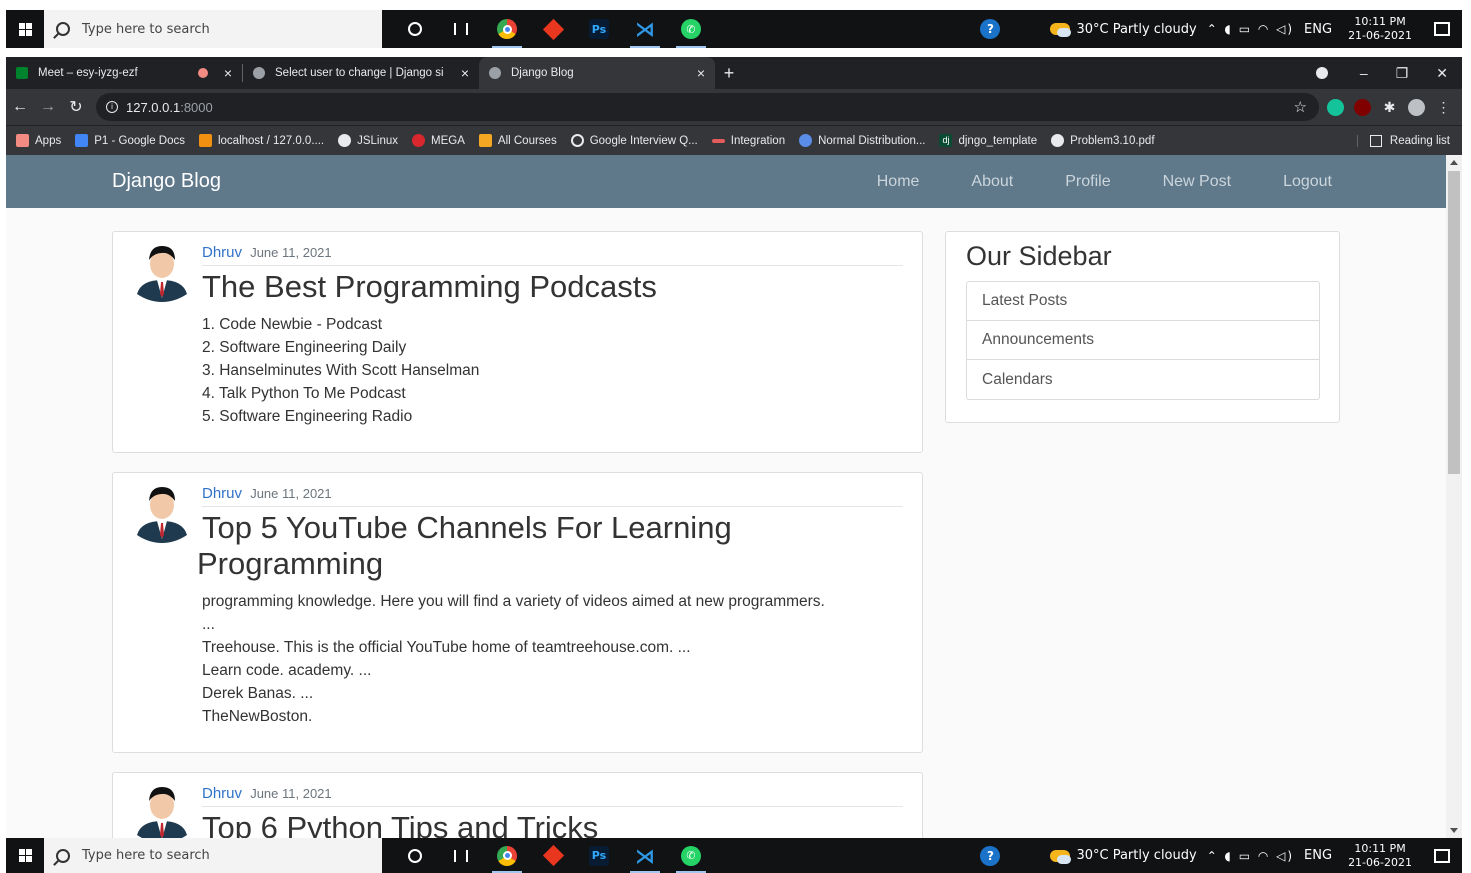 The height and width of the screenshot is (873, 1471). Describe the element at coordinates (1454, 322) in the screenshot. I see `scrollbar-thumb` at that location.